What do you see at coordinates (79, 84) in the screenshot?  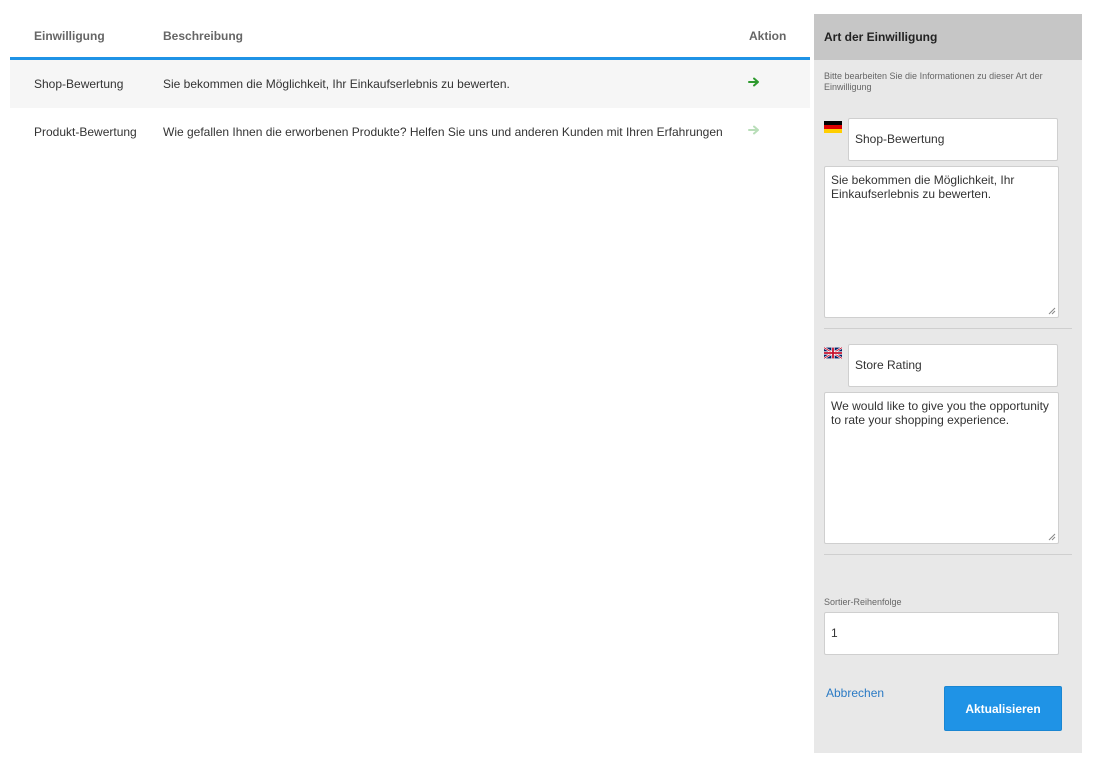 I see `consent-name: Shop-Bewertung` at bounding box center [79, 84].